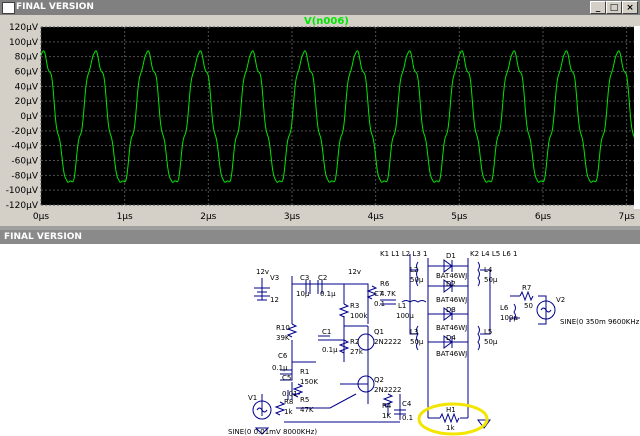  I want to click on label-d2-type: BAT46WJ, so click(451, 300).